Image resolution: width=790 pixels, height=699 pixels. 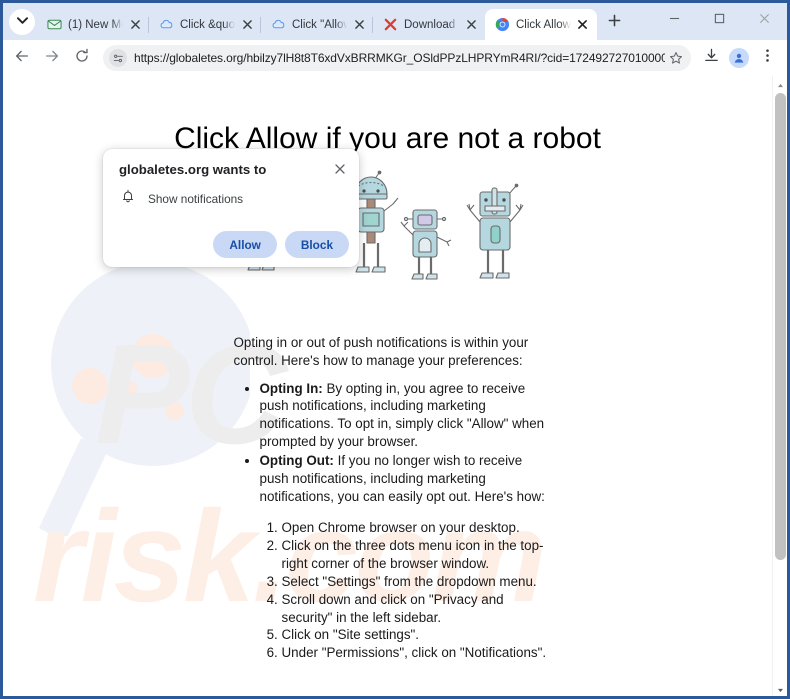 I want to click on reload-button, so click(x=82, y=58).